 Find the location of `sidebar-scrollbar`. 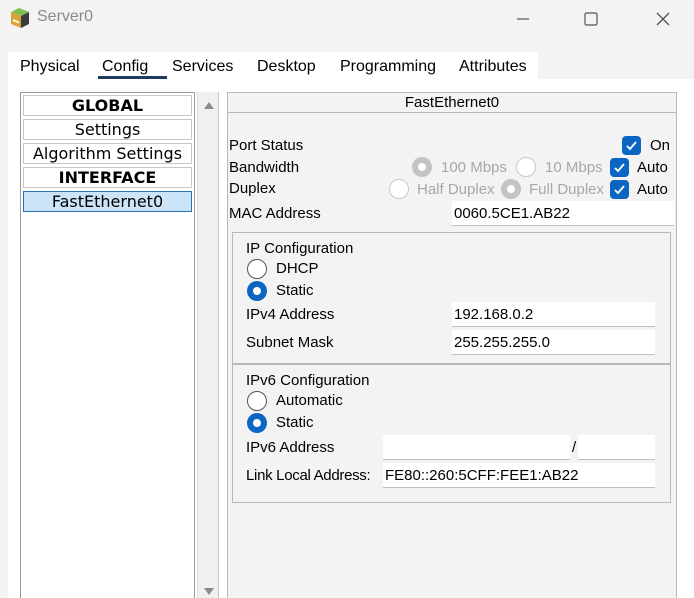

sidebar-scrollbar is located at coordinates (208, 345).